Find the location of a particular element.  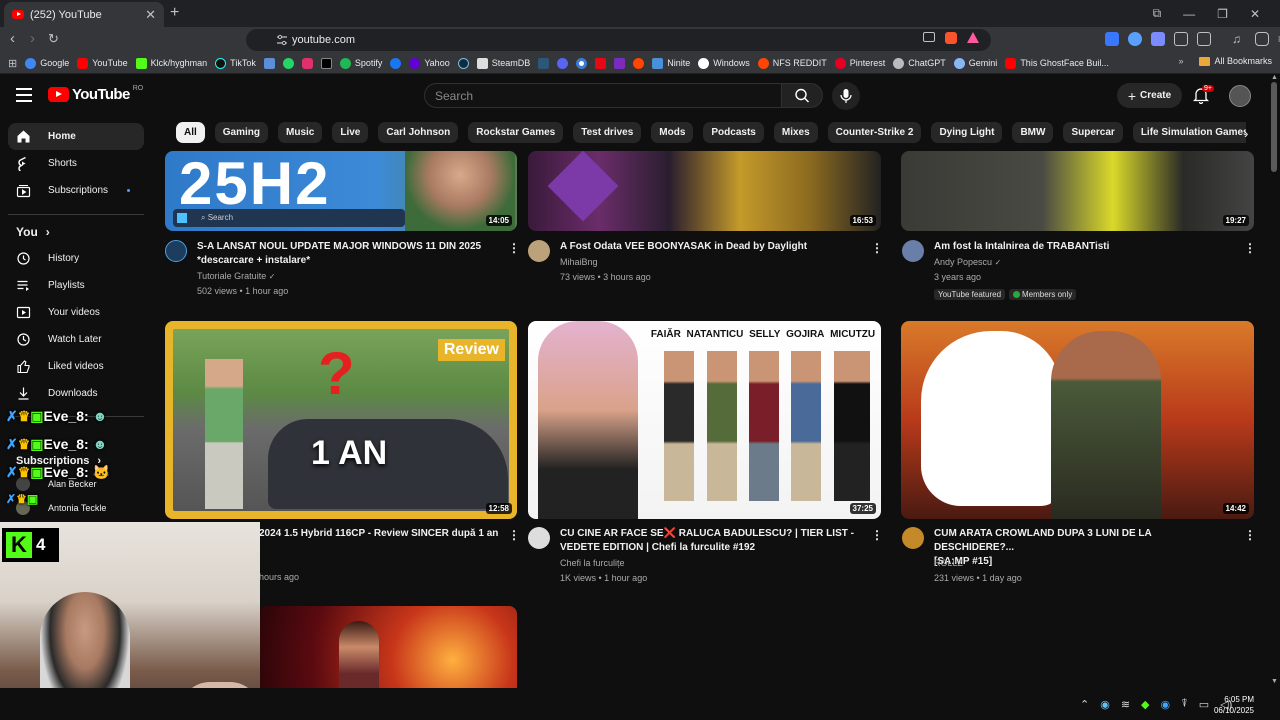

youtube-logo: YouTube RO is located at coordinates (95, 94).